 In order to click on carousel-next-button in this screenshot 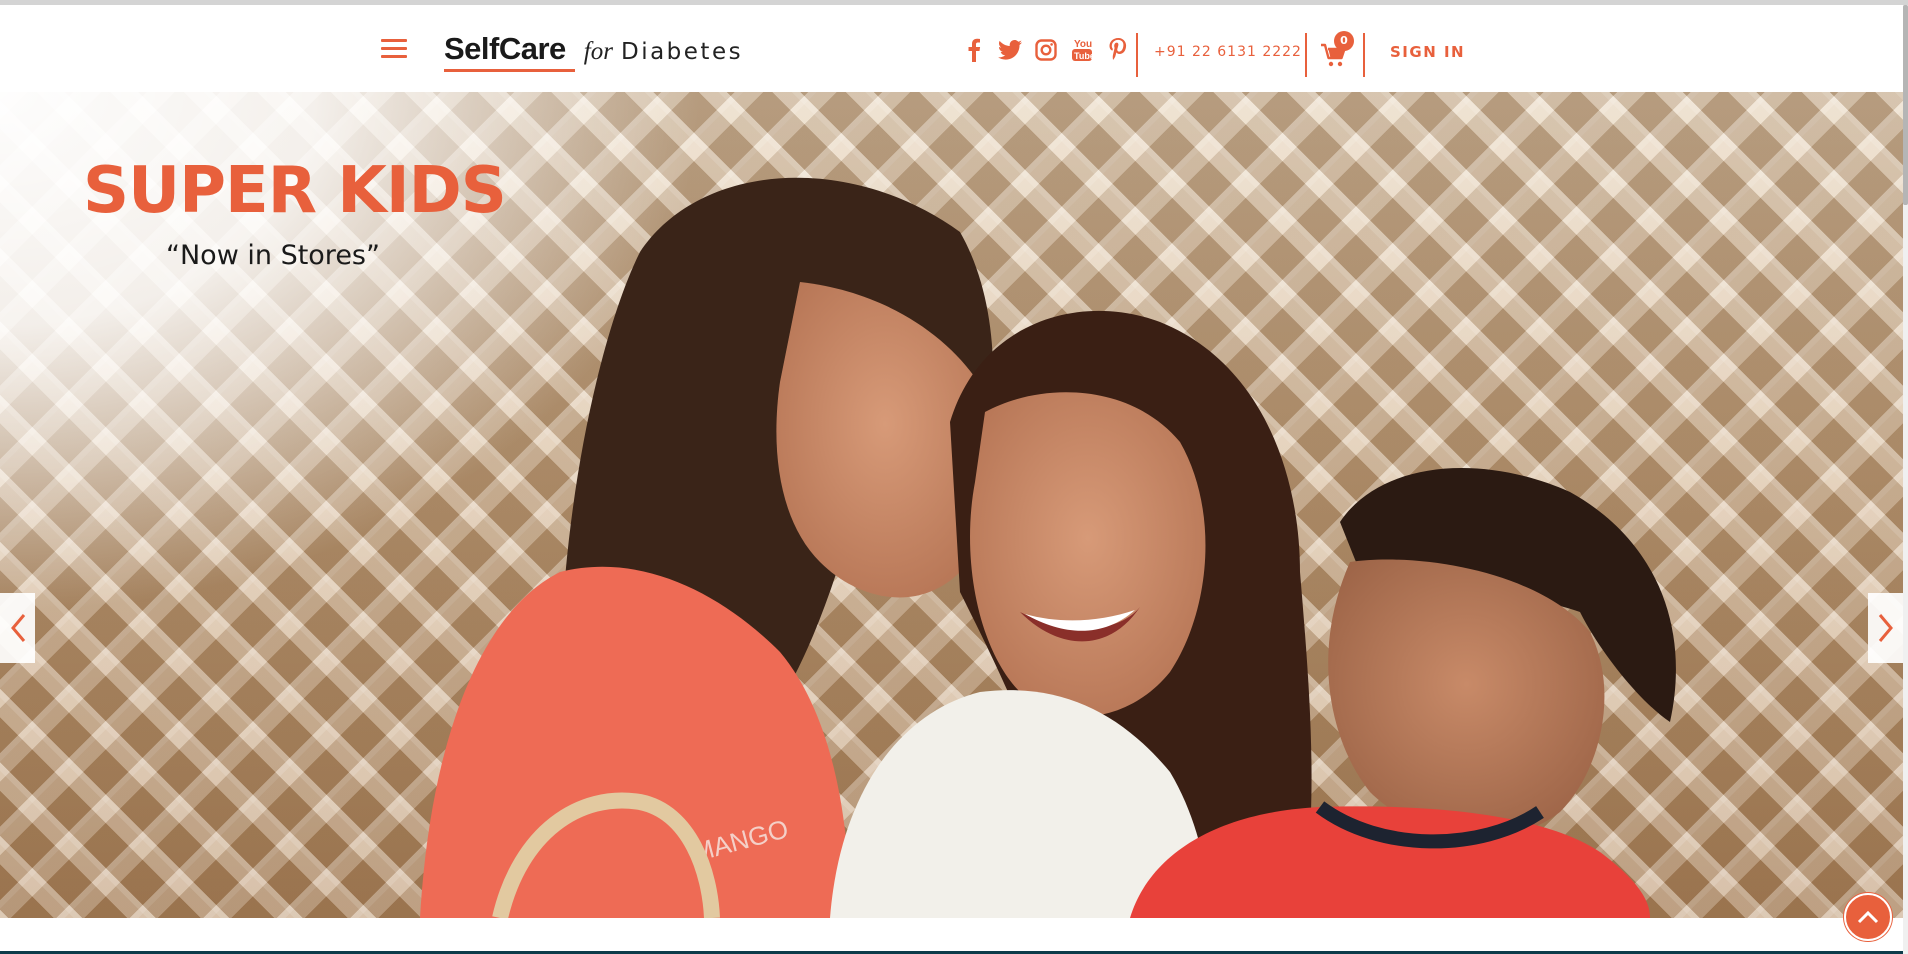, I will do `click(1885, 628)`.